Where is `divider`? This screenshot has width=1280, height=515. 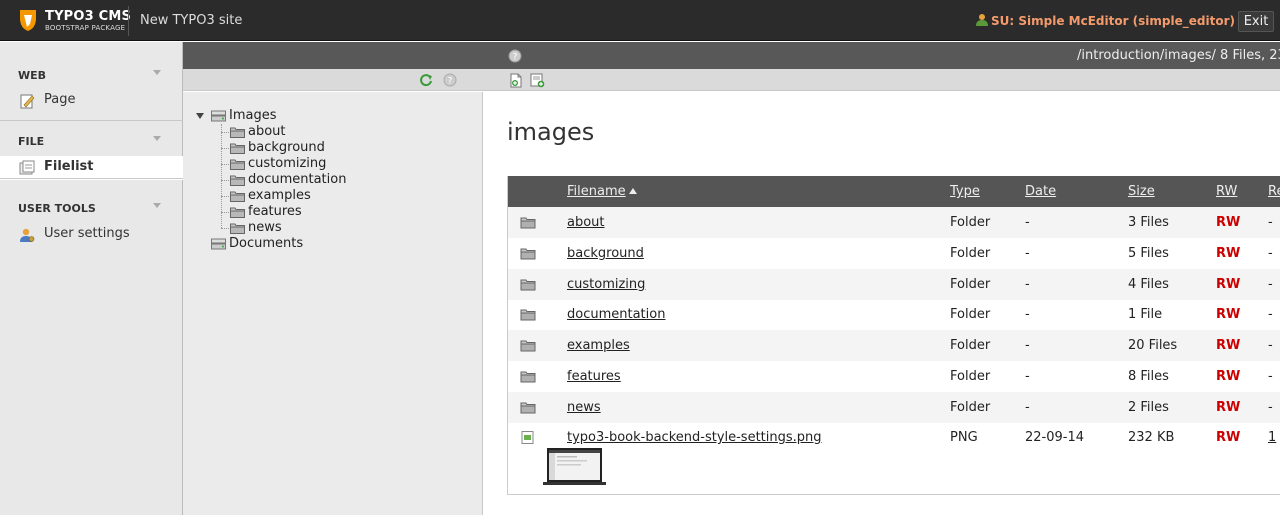 divider is located at coordinates (91, 178).